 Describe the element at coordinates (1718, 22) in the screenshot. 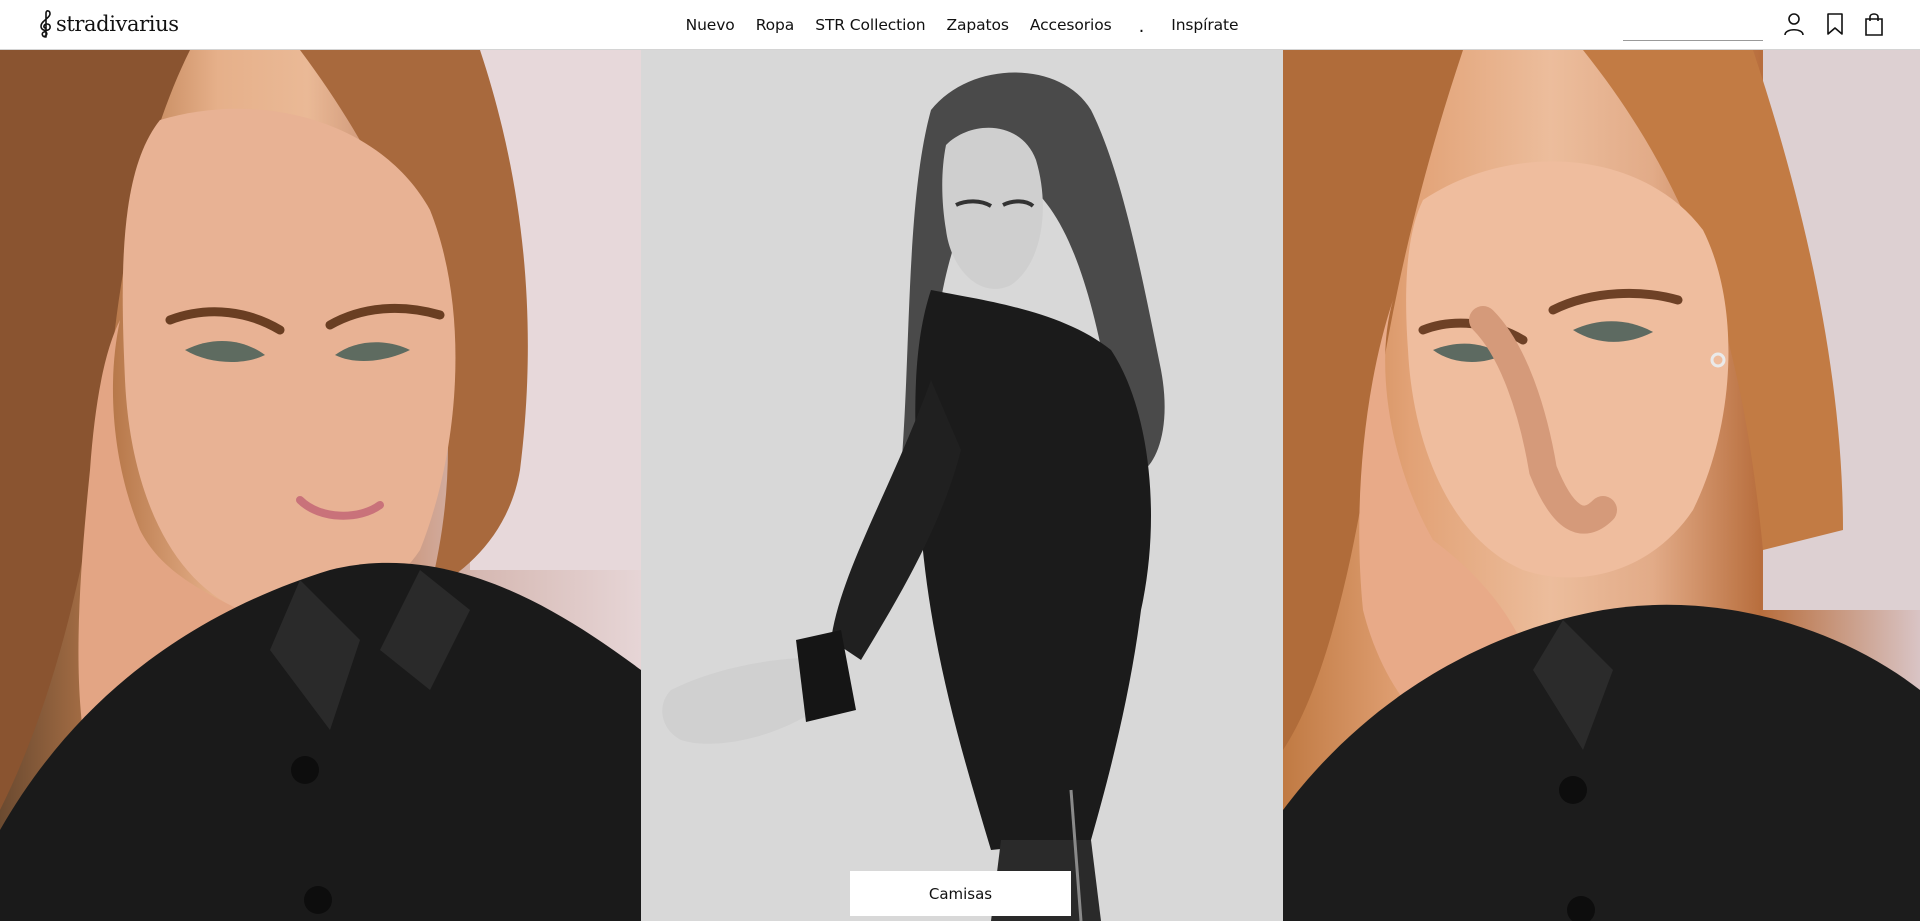

I see `search-input` at that location.